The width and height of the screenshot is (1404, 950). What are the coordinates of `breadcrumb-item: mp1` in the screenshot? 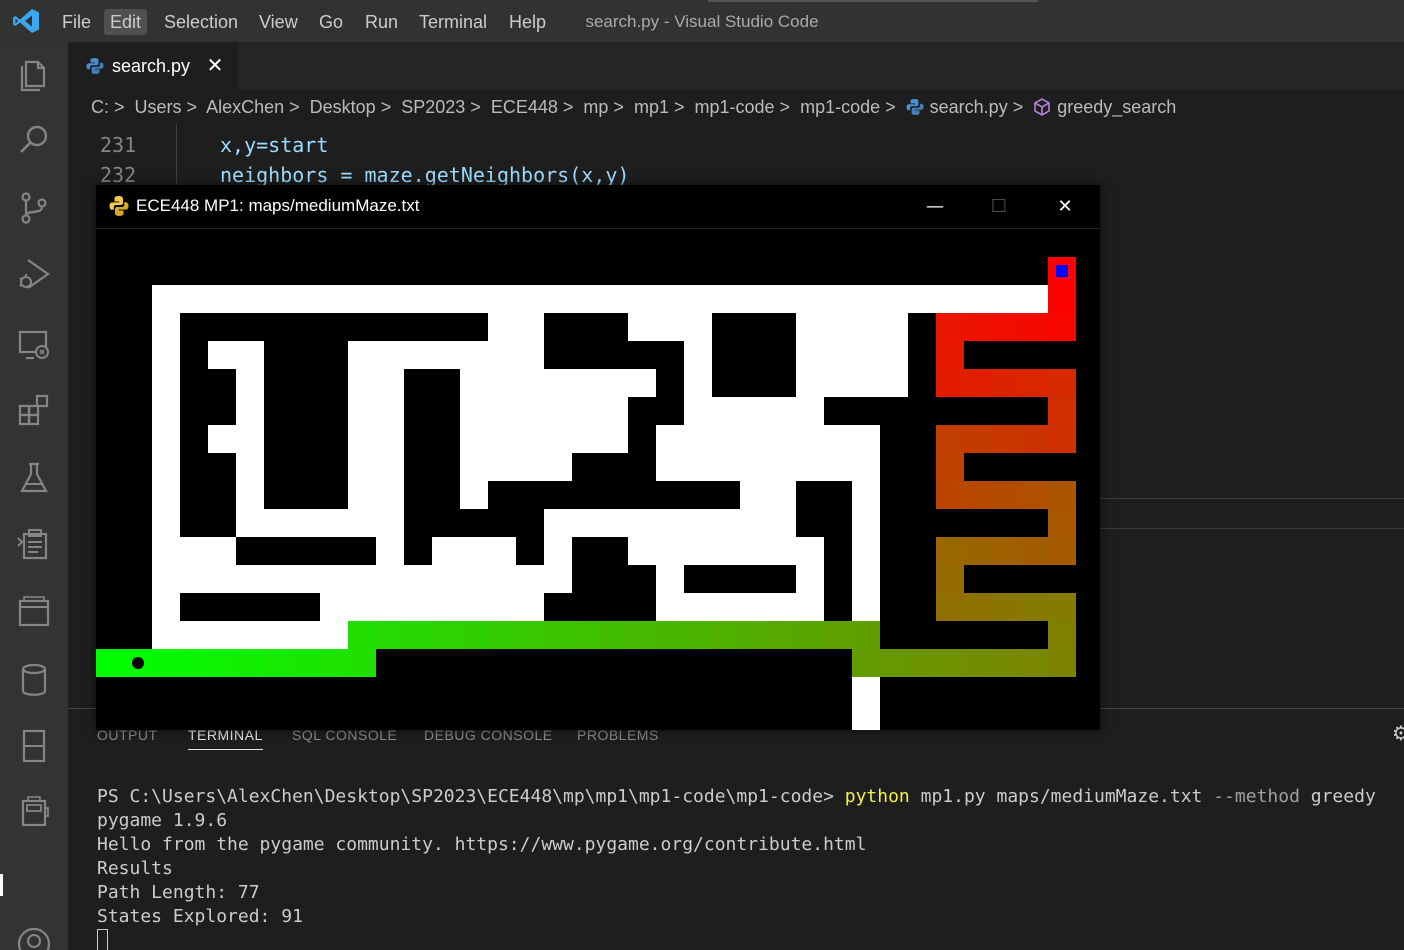 It's located at (651, 107).